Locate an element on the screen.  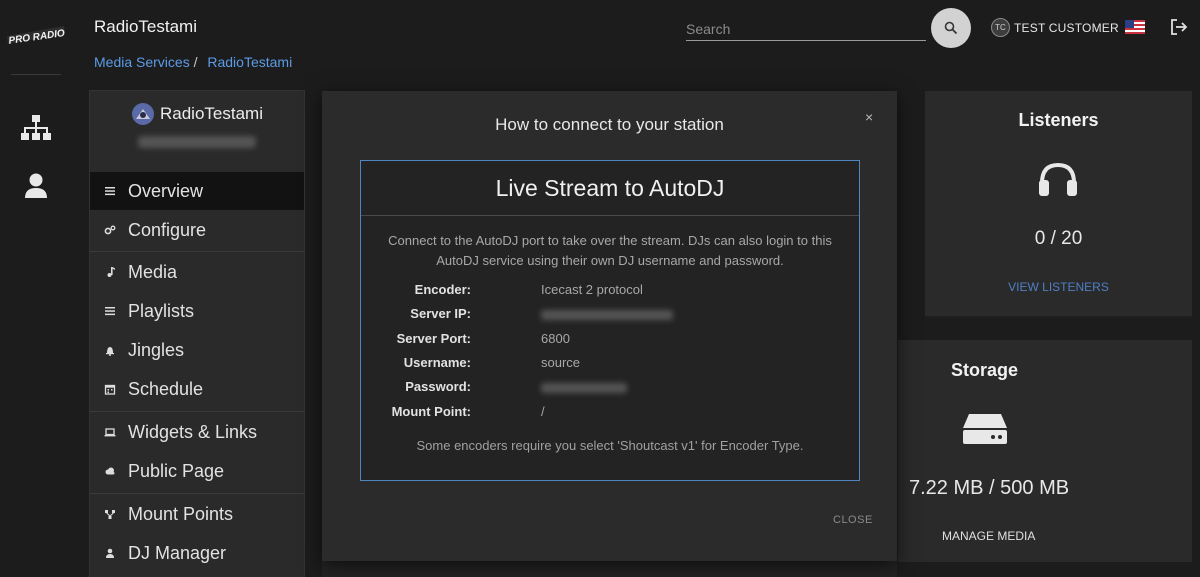
laptop-icon is located at coordinates (110, 432).